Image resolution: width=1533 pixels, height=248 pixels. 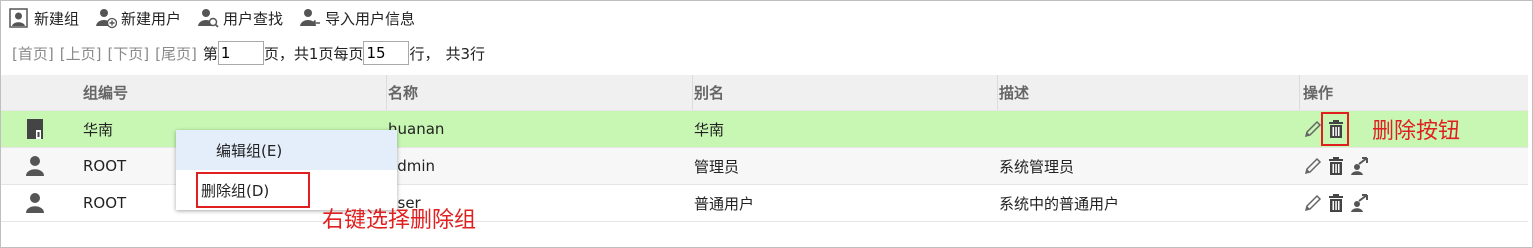 What do you see at coordinates (399, 220) in the screenshot?
I see `right-click-annotation: 右键选择删除组` at bounding box center [399, 220].